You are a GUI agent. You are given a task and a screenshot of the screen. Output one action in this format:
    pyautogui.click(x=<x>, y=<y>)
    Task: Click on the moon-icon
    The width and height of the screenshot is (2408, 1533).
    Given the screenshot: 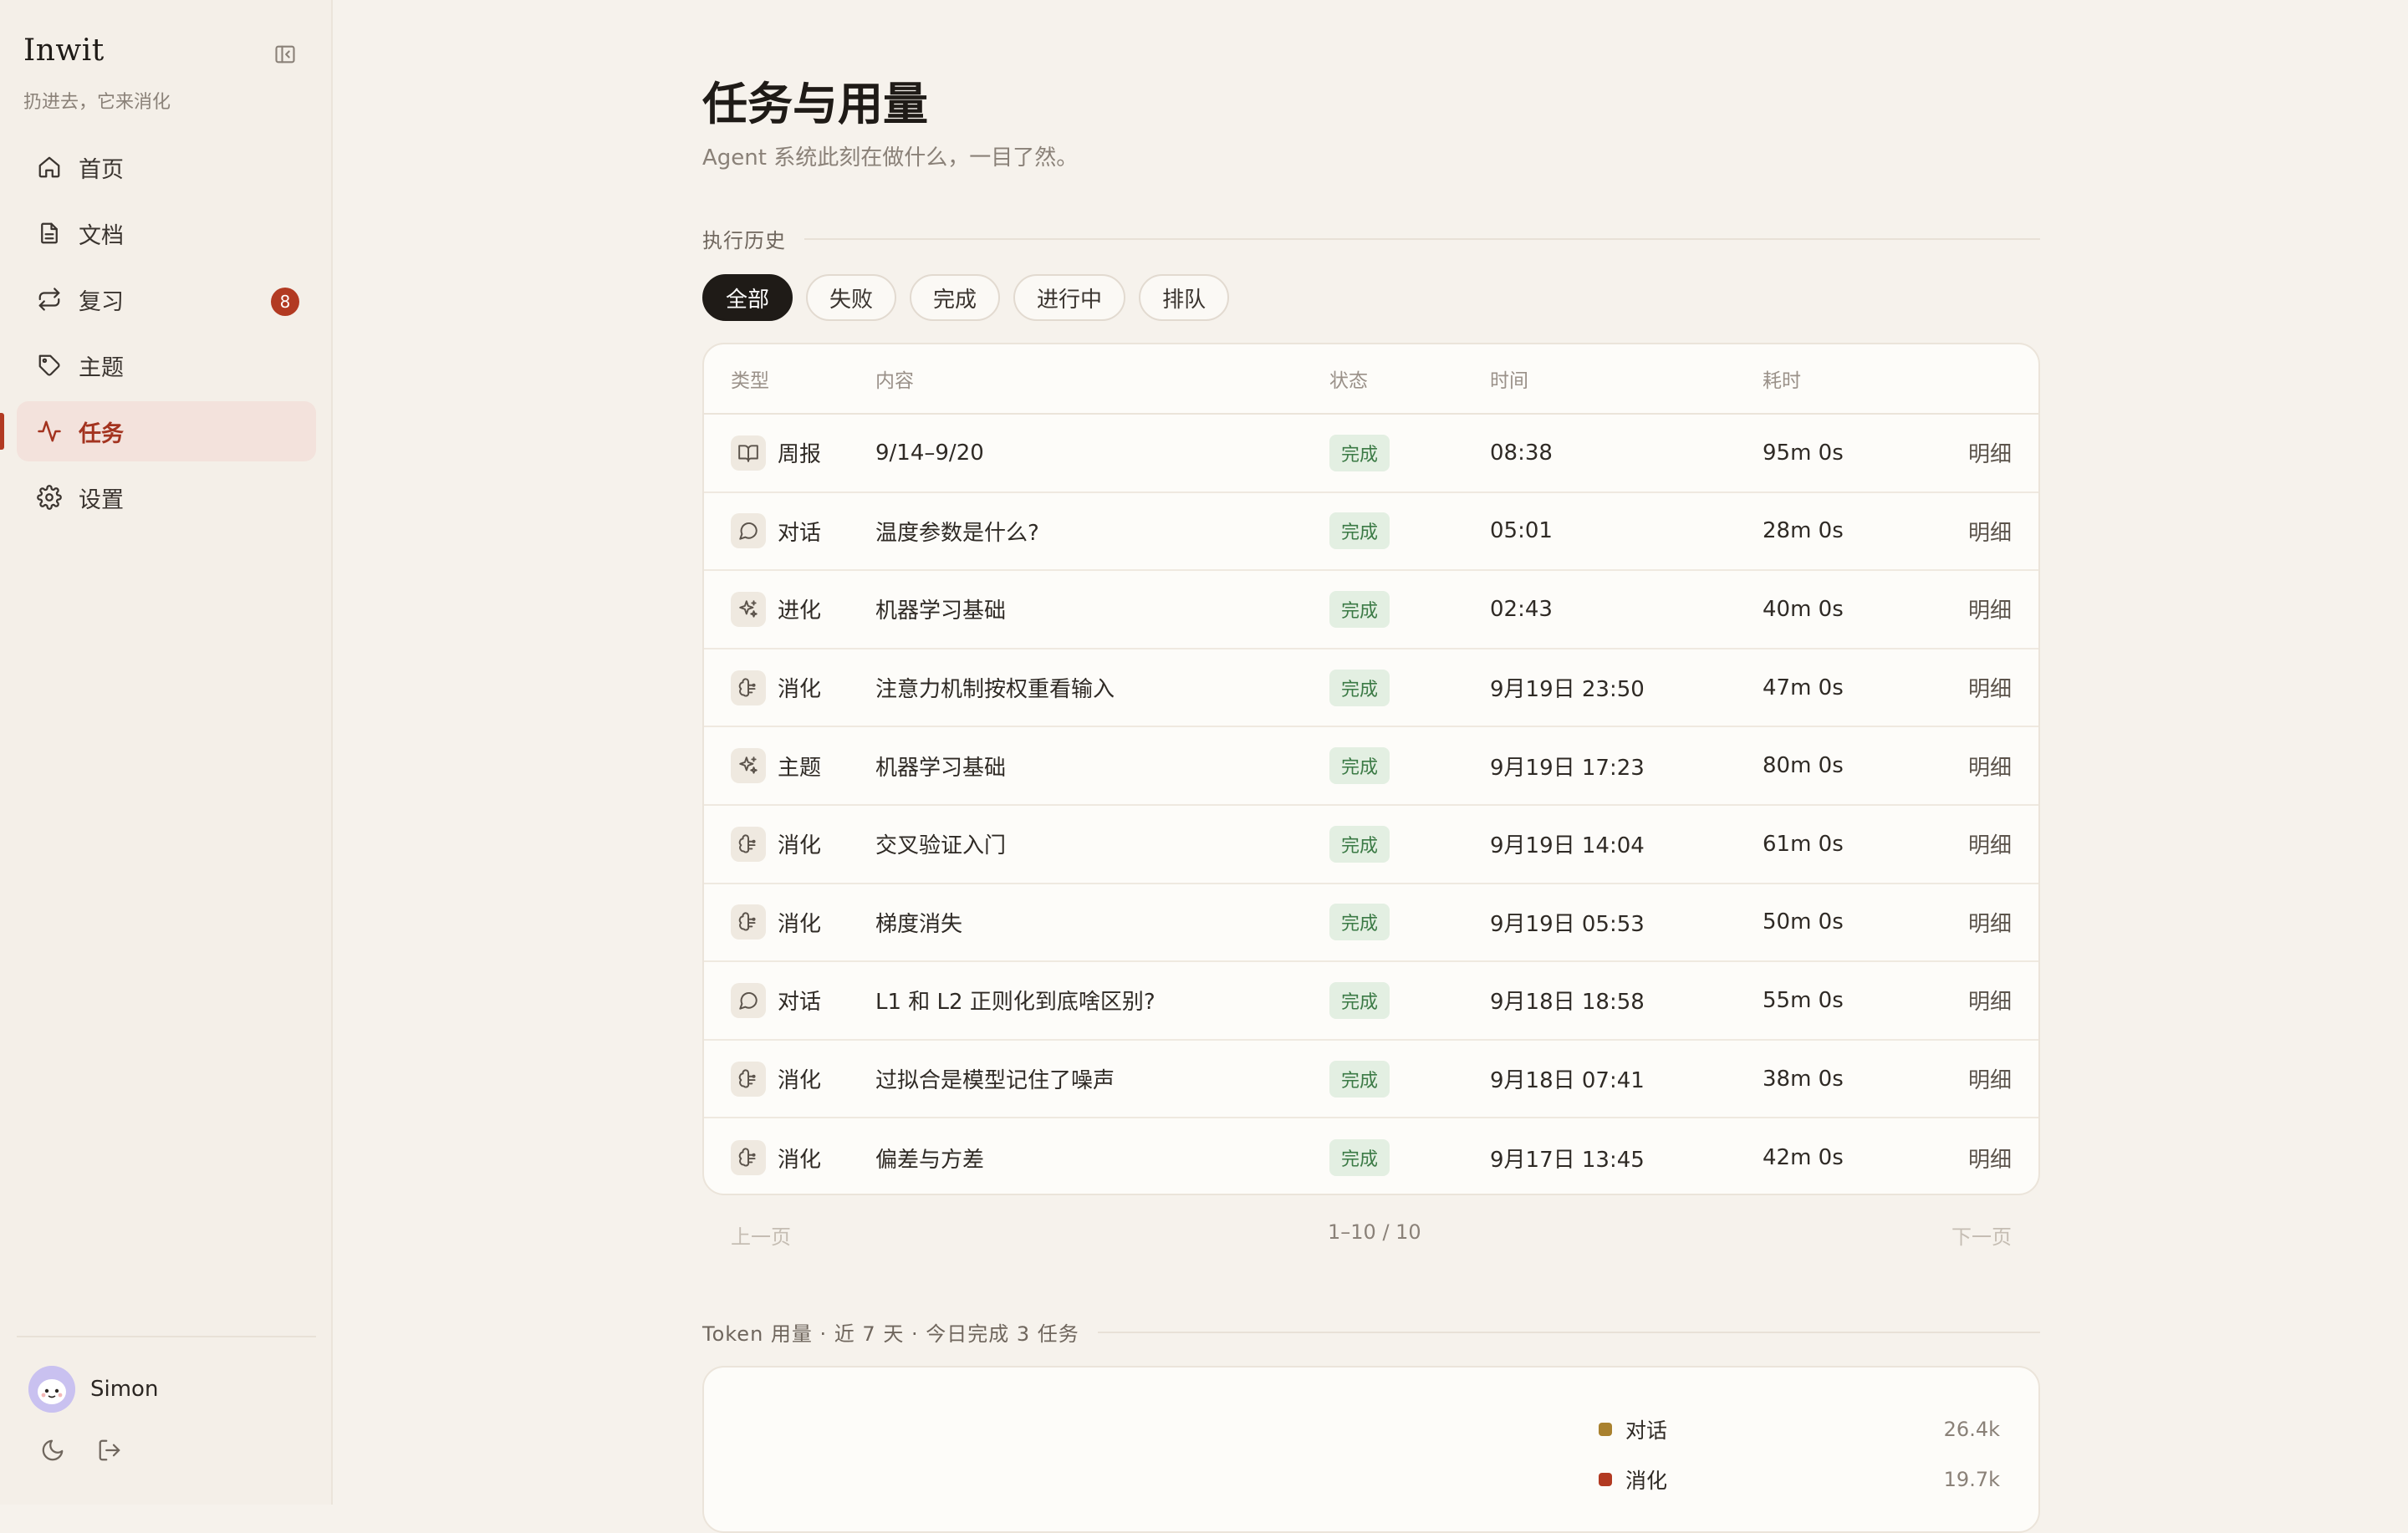 What is the action you would take?
    pyautogui.click(x=53, y=1450)
    